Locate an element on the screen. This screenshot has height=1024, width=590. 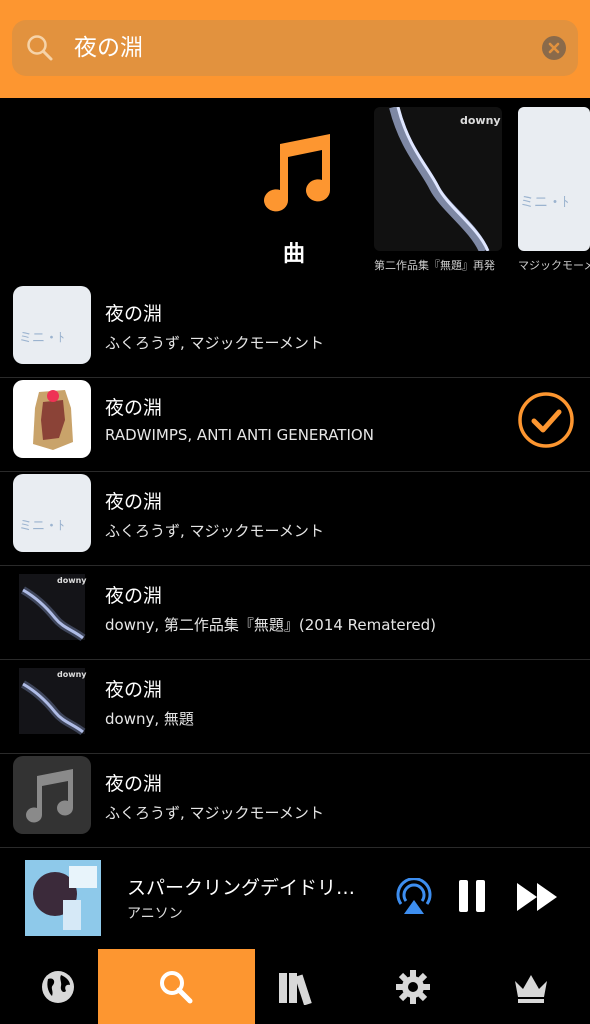
album-art: ミニ・ﾄ is located at coordinates (554, 179).